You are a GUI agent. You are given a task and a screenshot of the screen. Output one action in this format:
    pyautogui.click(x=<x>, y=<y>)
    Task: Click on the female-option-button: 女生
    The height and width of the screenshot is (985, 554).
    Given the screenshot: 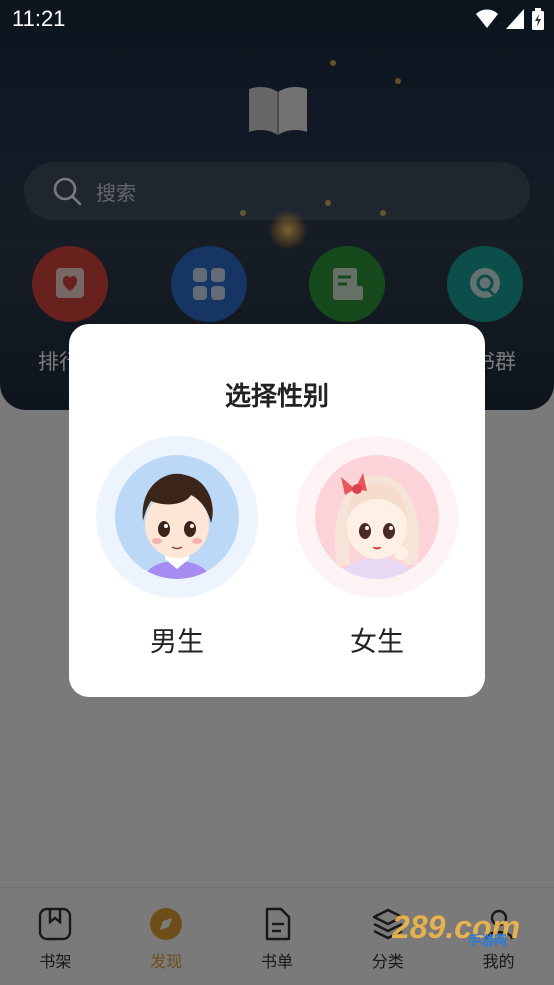 What is the action you would take?
    pyautogui.click(x=377, y=551)
    